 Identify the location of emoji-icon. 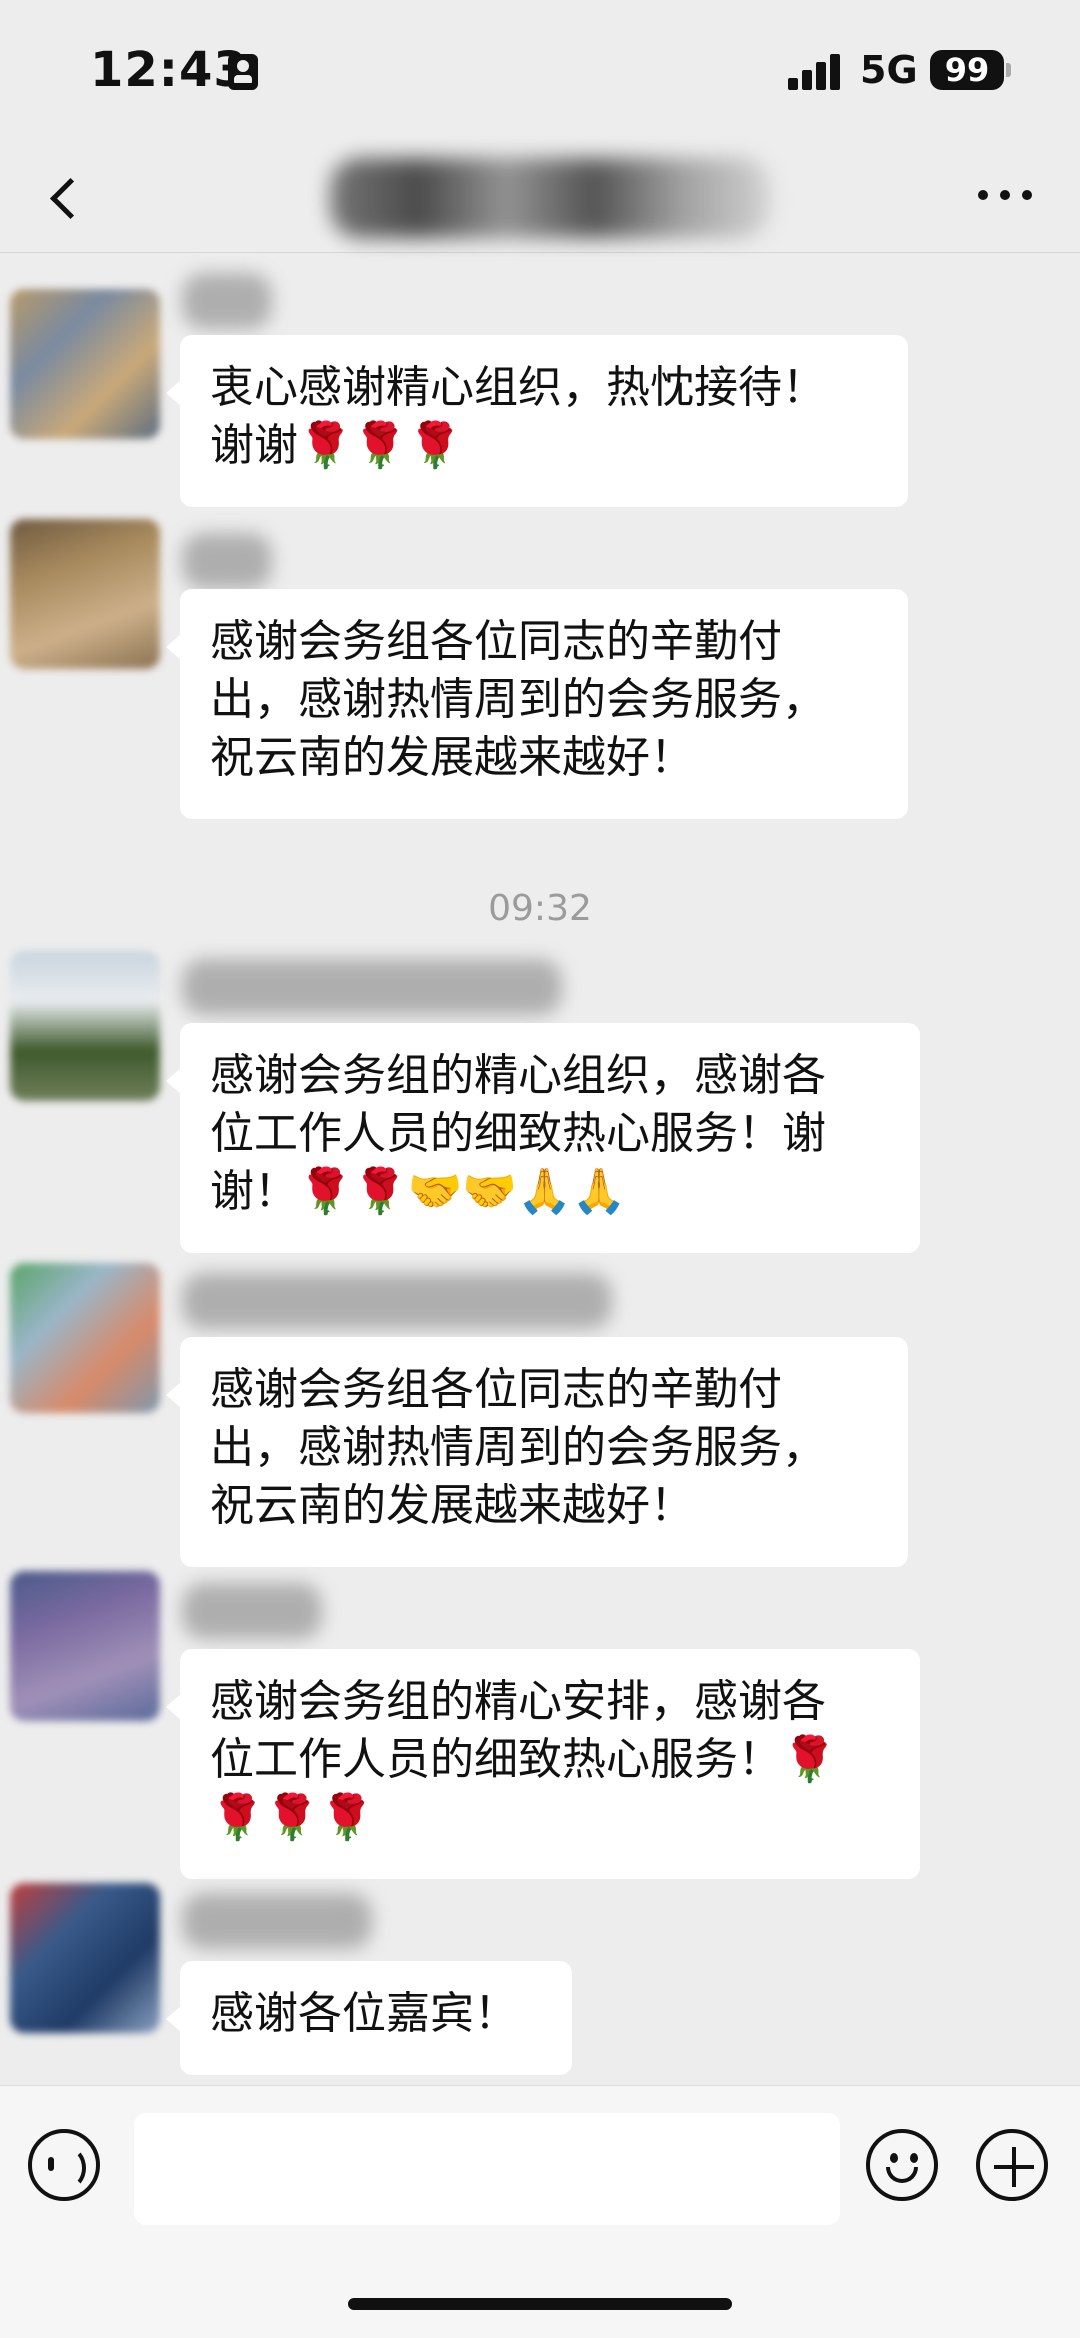
(902, 2165).